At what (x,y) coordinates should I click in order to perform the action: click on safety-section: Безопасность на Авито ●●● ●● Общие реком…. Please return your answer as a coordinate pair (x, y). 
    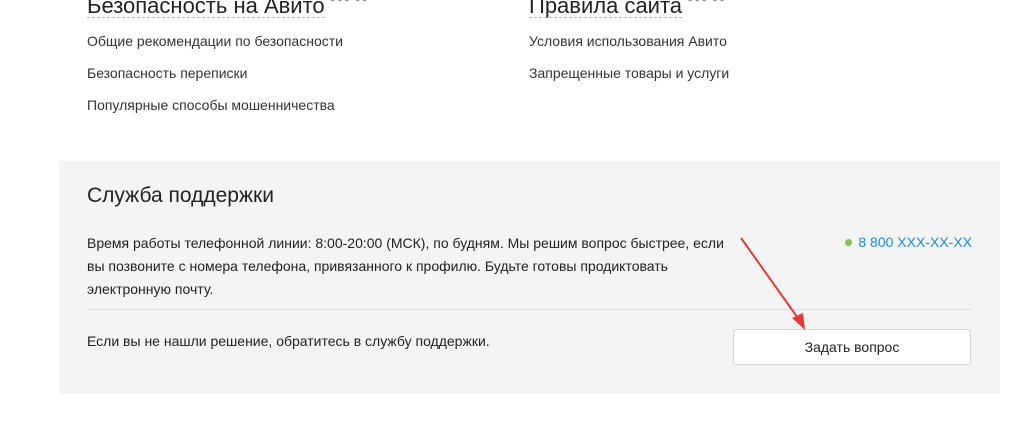
    Looking at the image, I should click on (227, 64).